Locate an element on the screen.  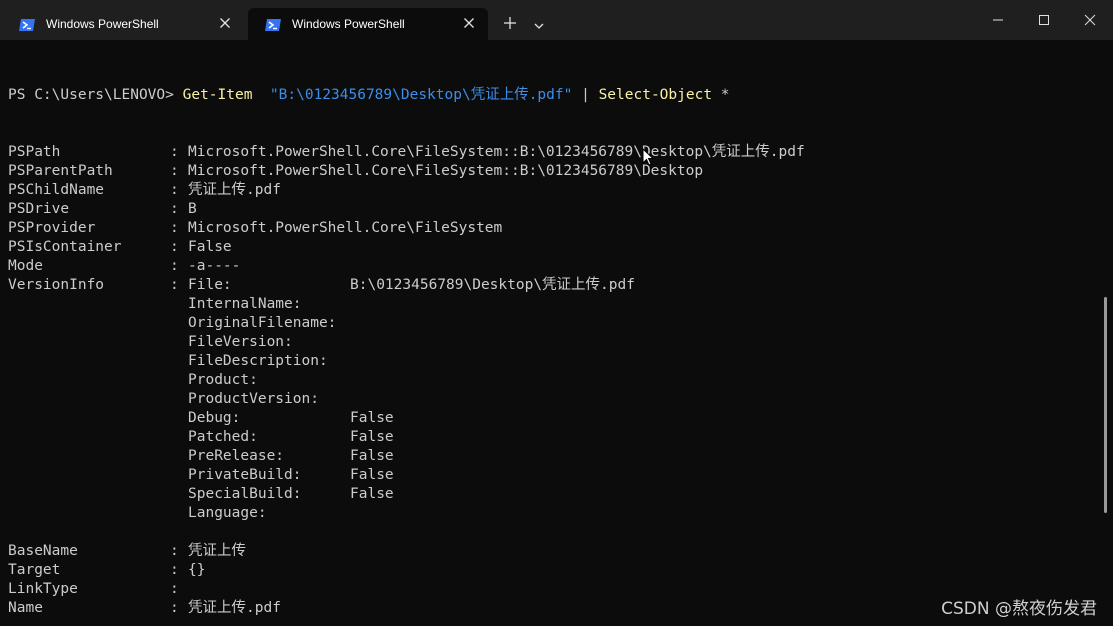
maximize-icon is located at coordinates (1044, 20).